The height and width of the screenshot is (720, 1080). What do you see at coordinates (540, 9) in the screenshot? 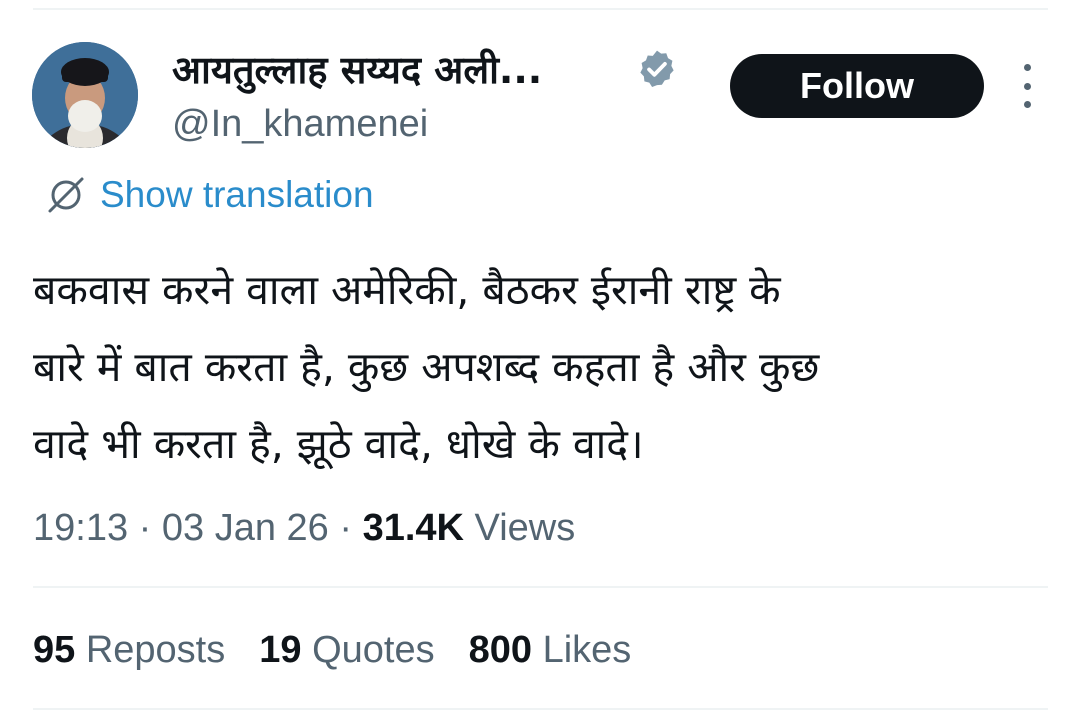
I see `top-divider` at bounding box center [540, 9].